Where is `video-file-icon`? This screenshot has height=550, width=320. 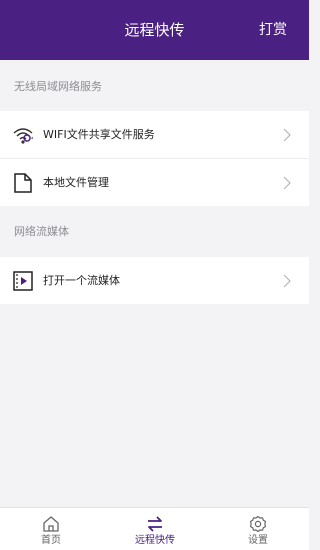 video-file-icon is located at coordinates (23, 280).